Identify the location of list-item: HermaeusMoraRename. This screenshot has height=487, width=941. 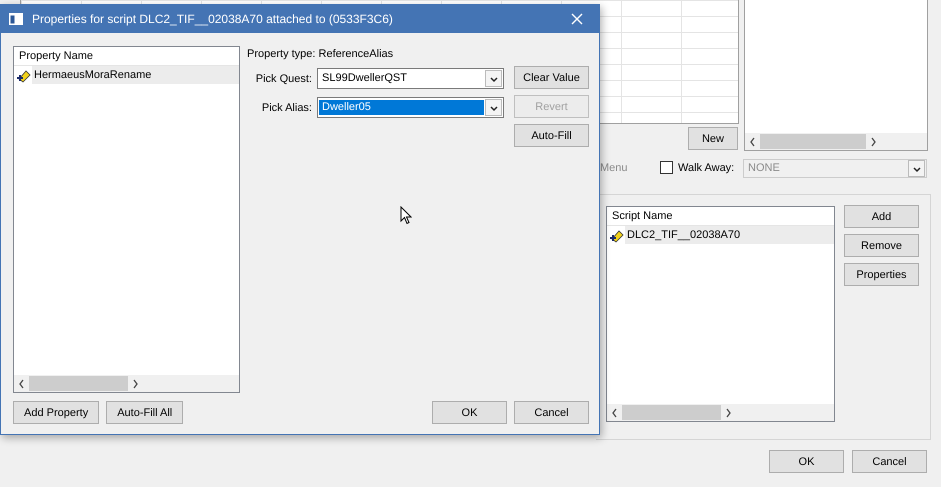
(135, 75).